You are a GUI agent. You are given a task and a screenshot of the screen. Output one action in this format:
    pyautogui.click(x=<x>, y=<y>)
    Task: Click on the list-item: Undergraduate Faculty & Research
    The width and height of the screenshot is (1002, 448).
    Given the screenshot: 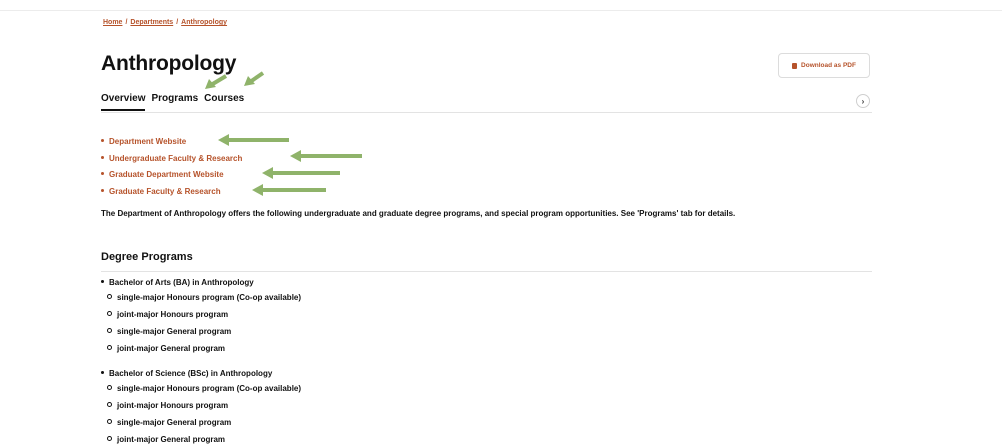 What is the action you would take?
    pyautogui.click(x=171, y=159)
    